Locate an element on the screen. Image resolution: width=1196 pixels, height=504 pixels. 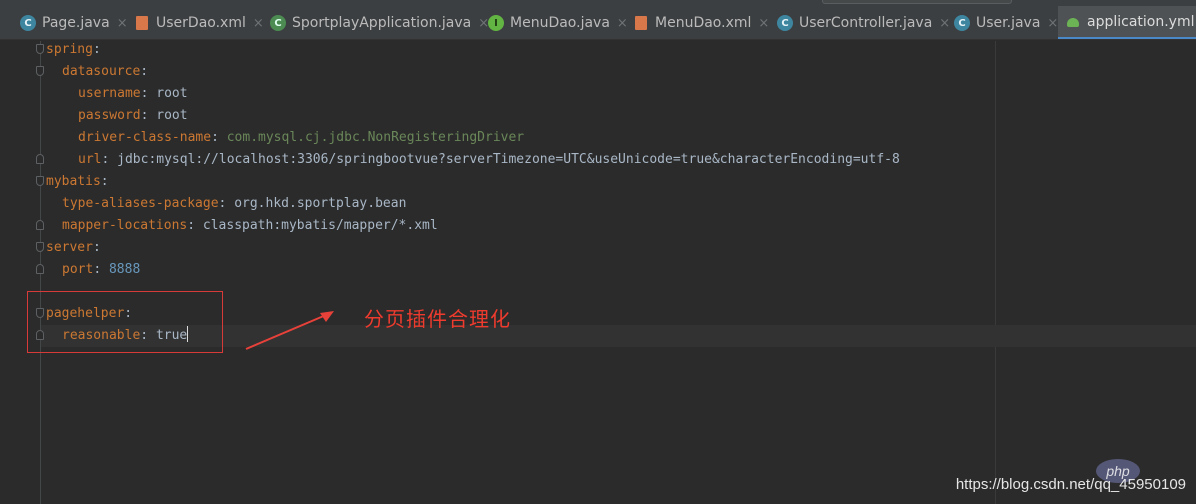
tab-page-java: C Page.java × is located at coordinates (74, 22).